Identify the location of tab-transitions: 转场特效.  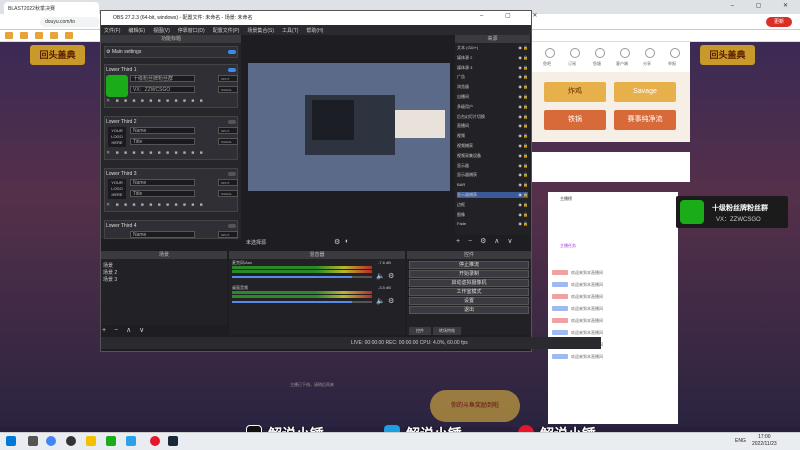
(447, 331).